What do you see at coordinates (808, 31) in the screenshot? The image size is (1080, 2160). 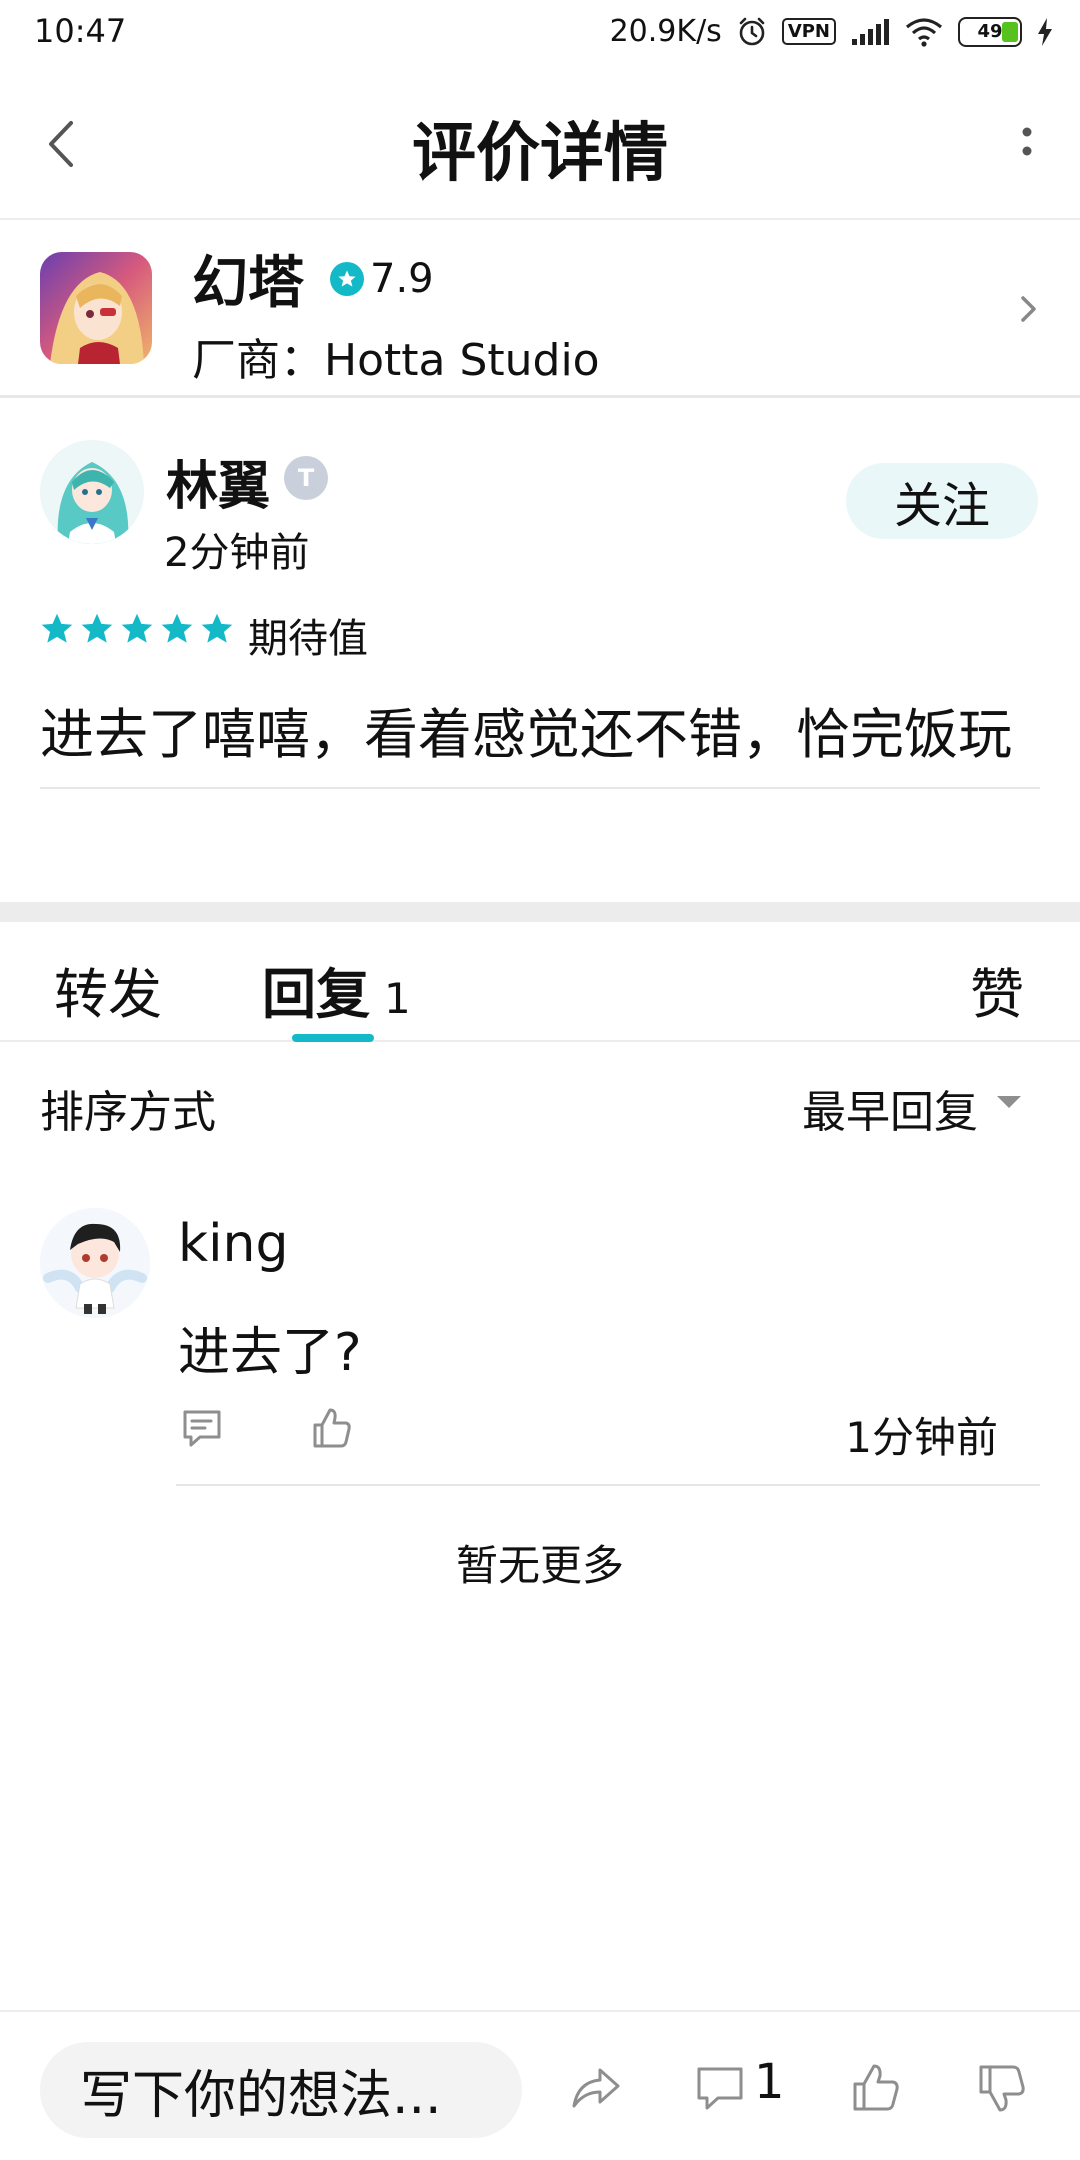 I see `vpn-icon: VPN` at bounding box center [808, 31].